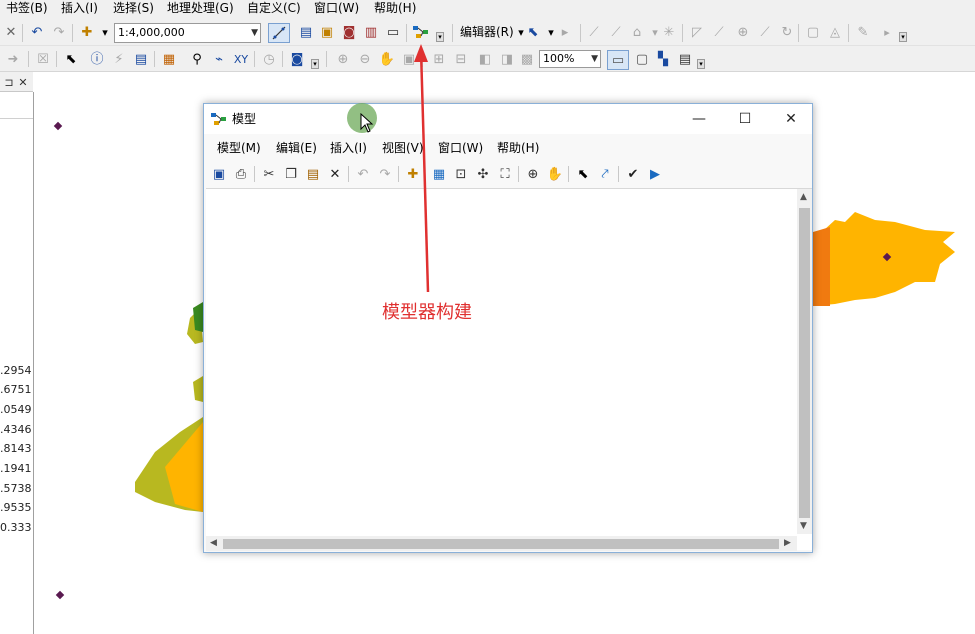 The height and width of the screenshot is (634, 975). Describe the element at coordinates (393, 32) in the screenshot. I see `python-window-icon: ▭` at that location.